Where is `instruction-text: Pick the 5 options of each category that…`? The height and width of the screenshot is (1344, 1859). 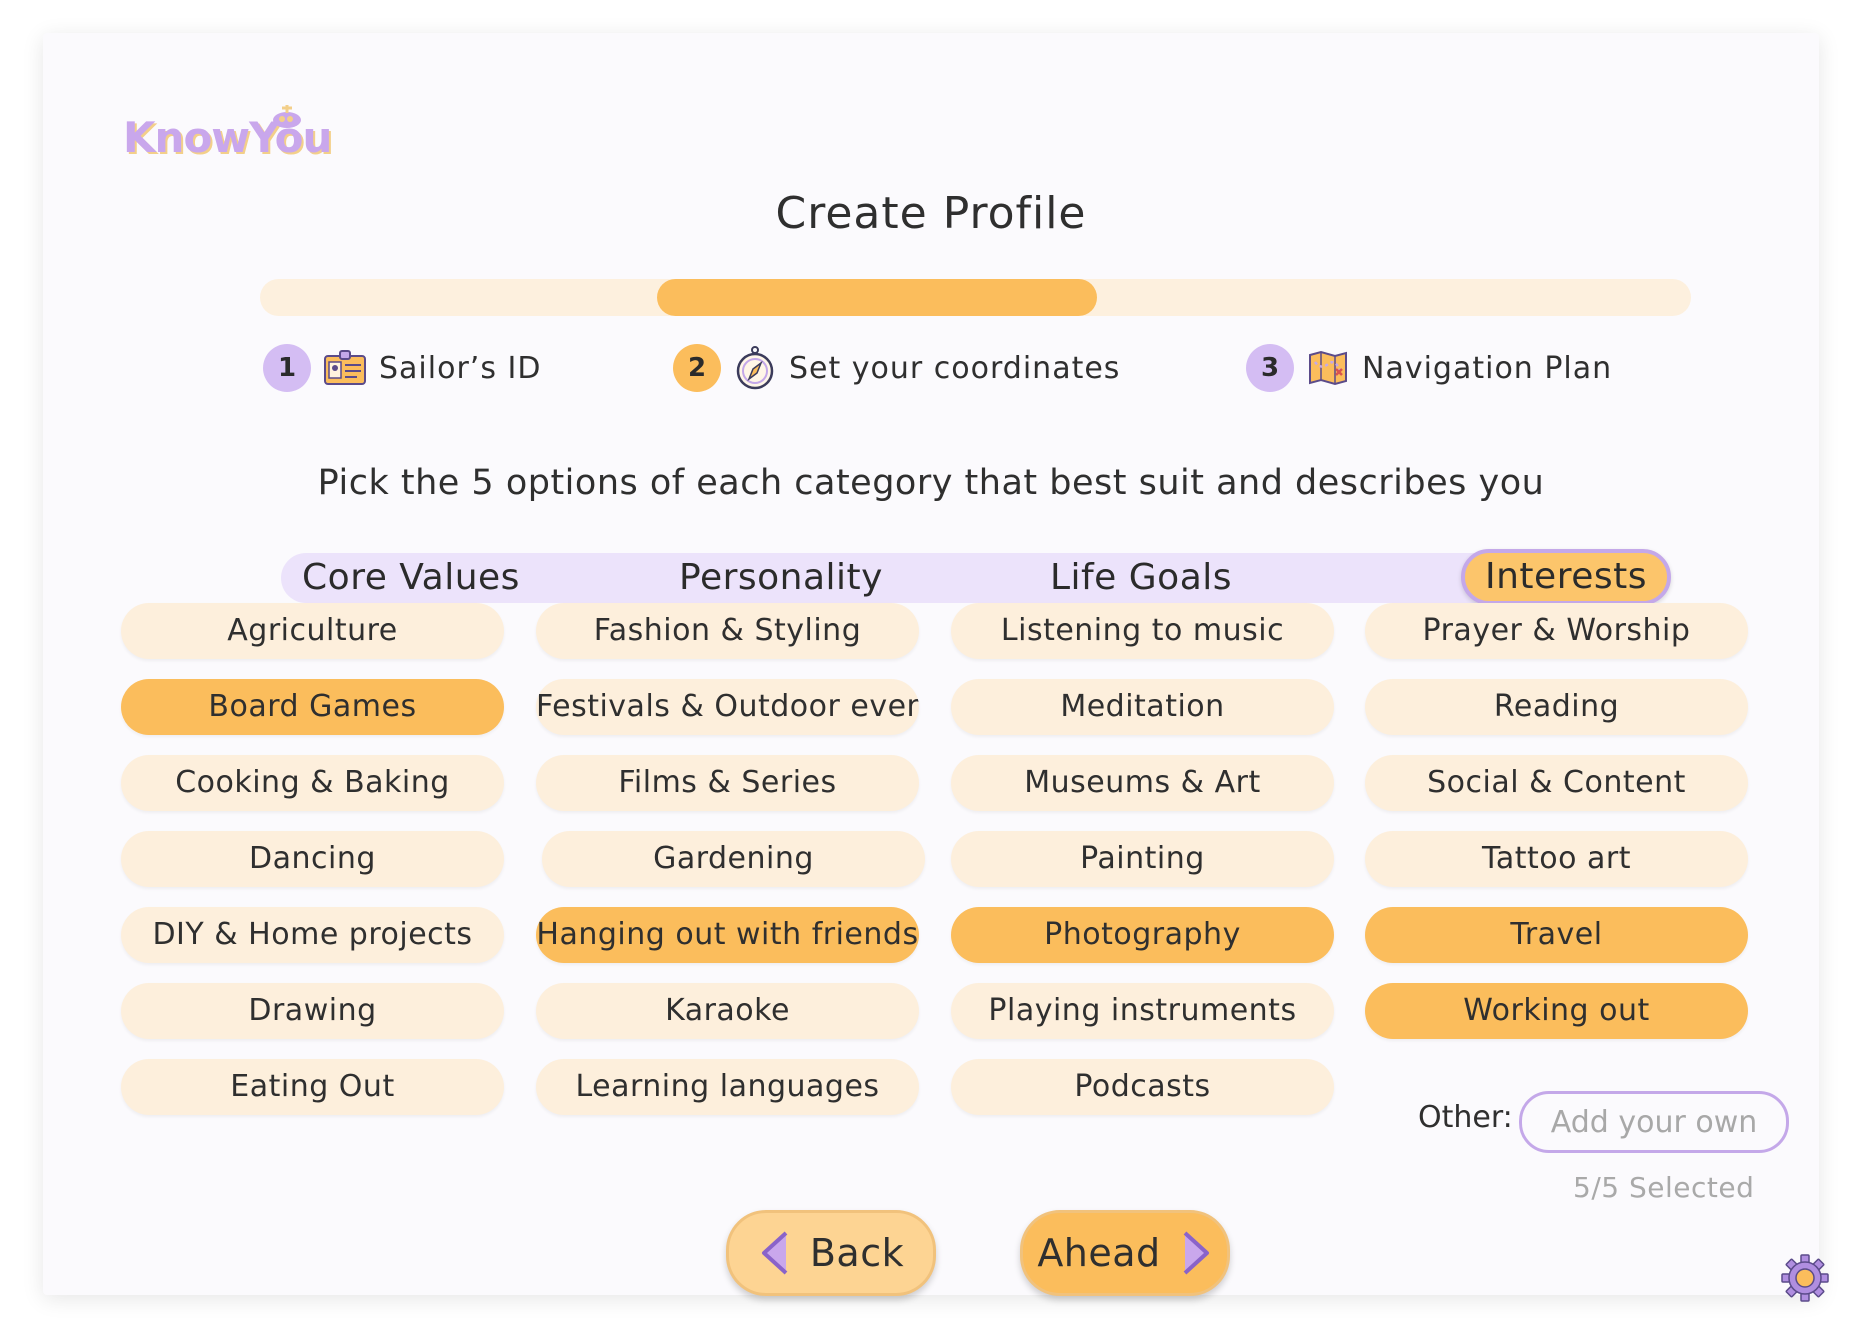 instruction-text: Pick the 5 options of each category that… is located at coordinates (931, 483).